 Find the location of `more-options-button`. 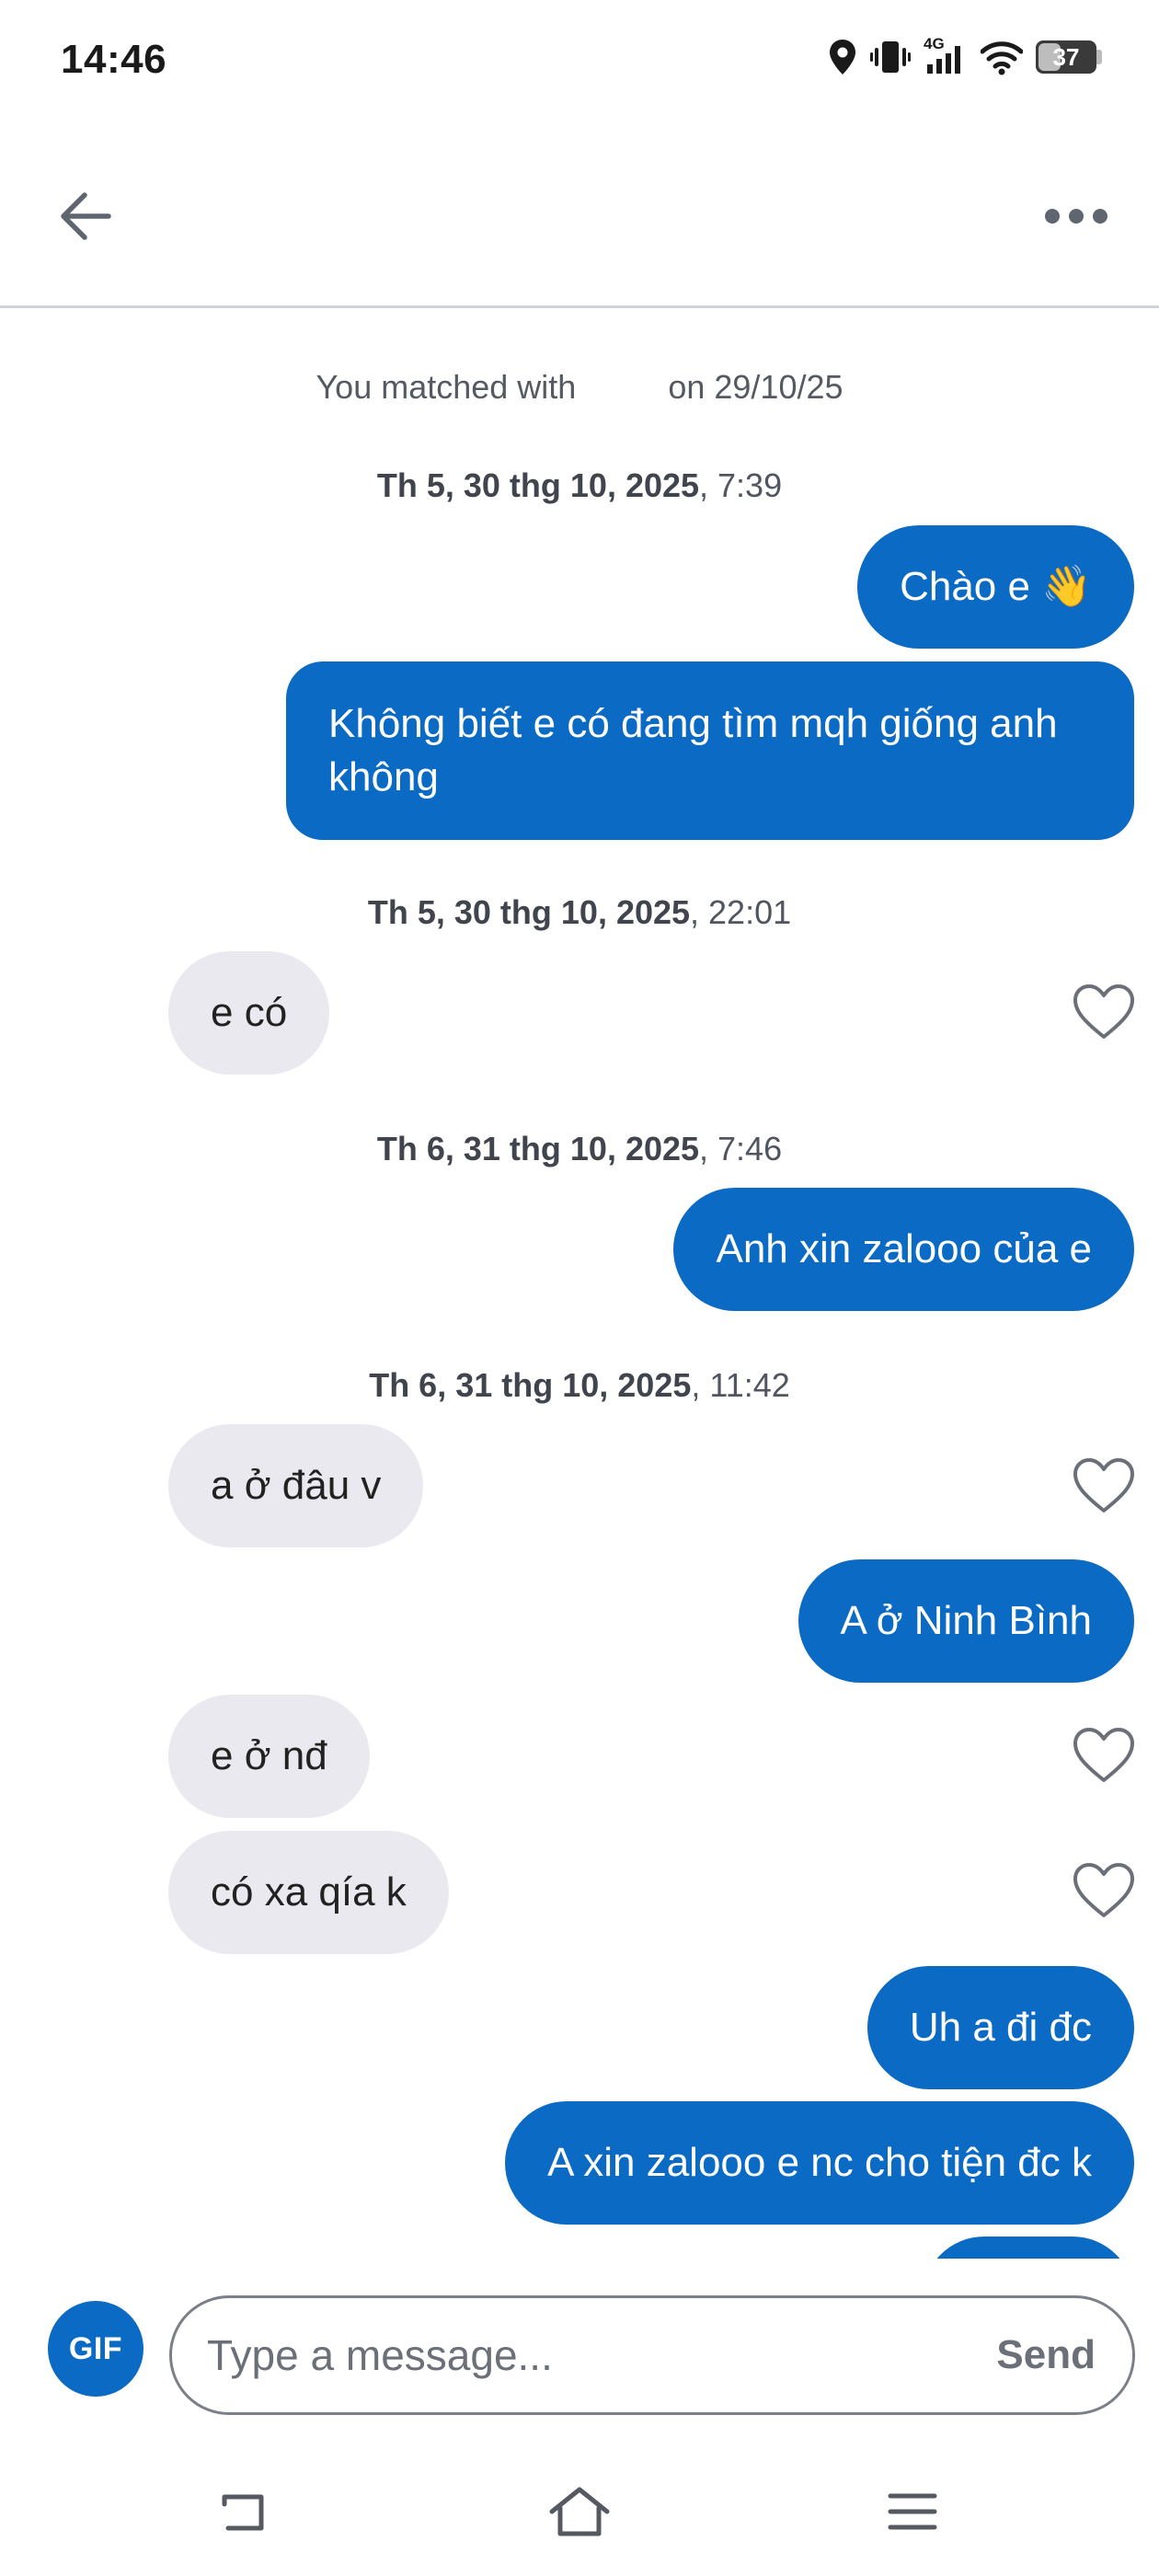

more-options-button is located at coordinates (1076, 216).